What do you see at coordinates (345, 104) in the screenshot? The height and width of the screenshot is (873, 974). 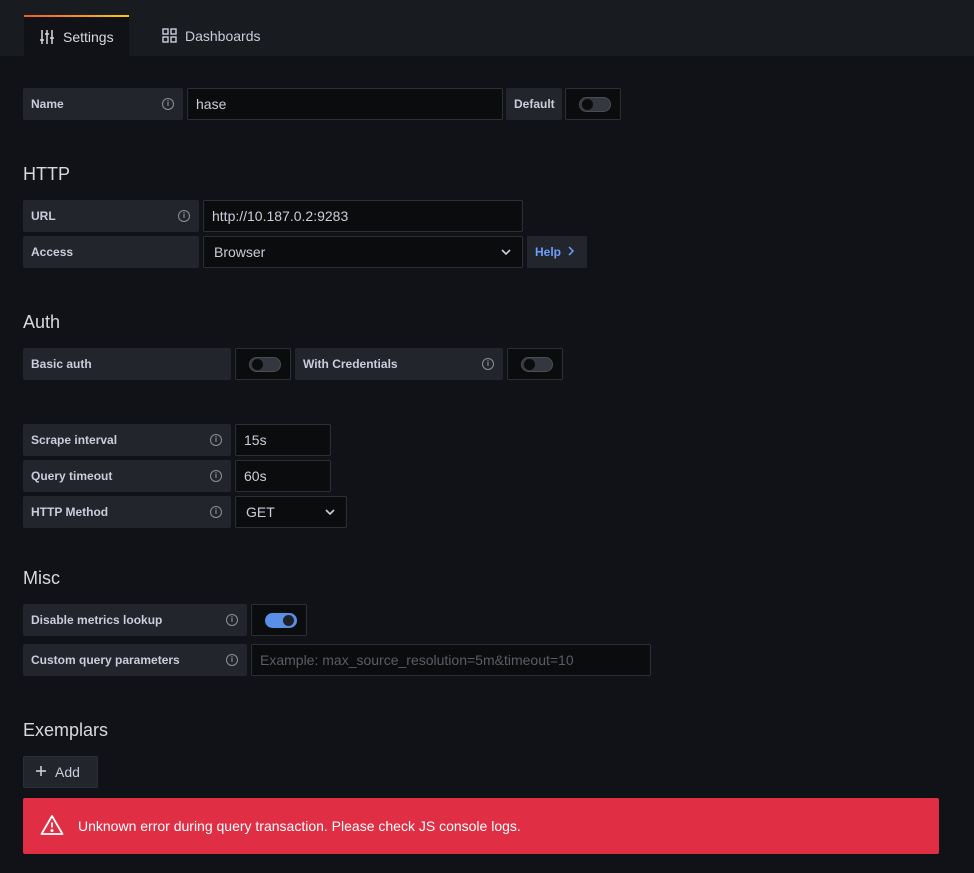 I see `name-input: hase` at bounding box center [345, 104].